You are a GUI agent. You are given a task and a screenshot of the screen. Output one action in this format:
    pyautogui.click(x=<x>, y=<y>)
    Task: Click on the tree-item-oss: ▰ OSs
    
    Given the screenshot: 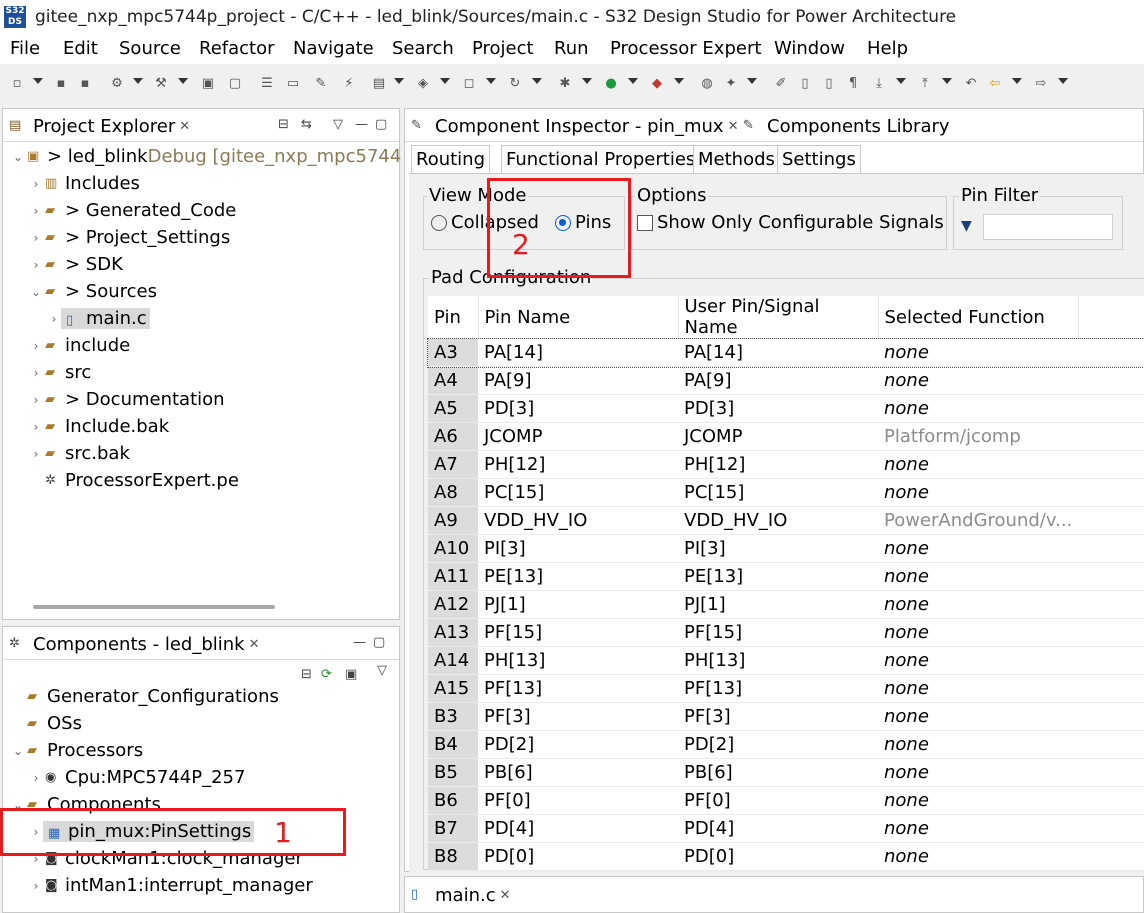 What is the action you would take?
    pyautogui.click(x=46, y=723)
    